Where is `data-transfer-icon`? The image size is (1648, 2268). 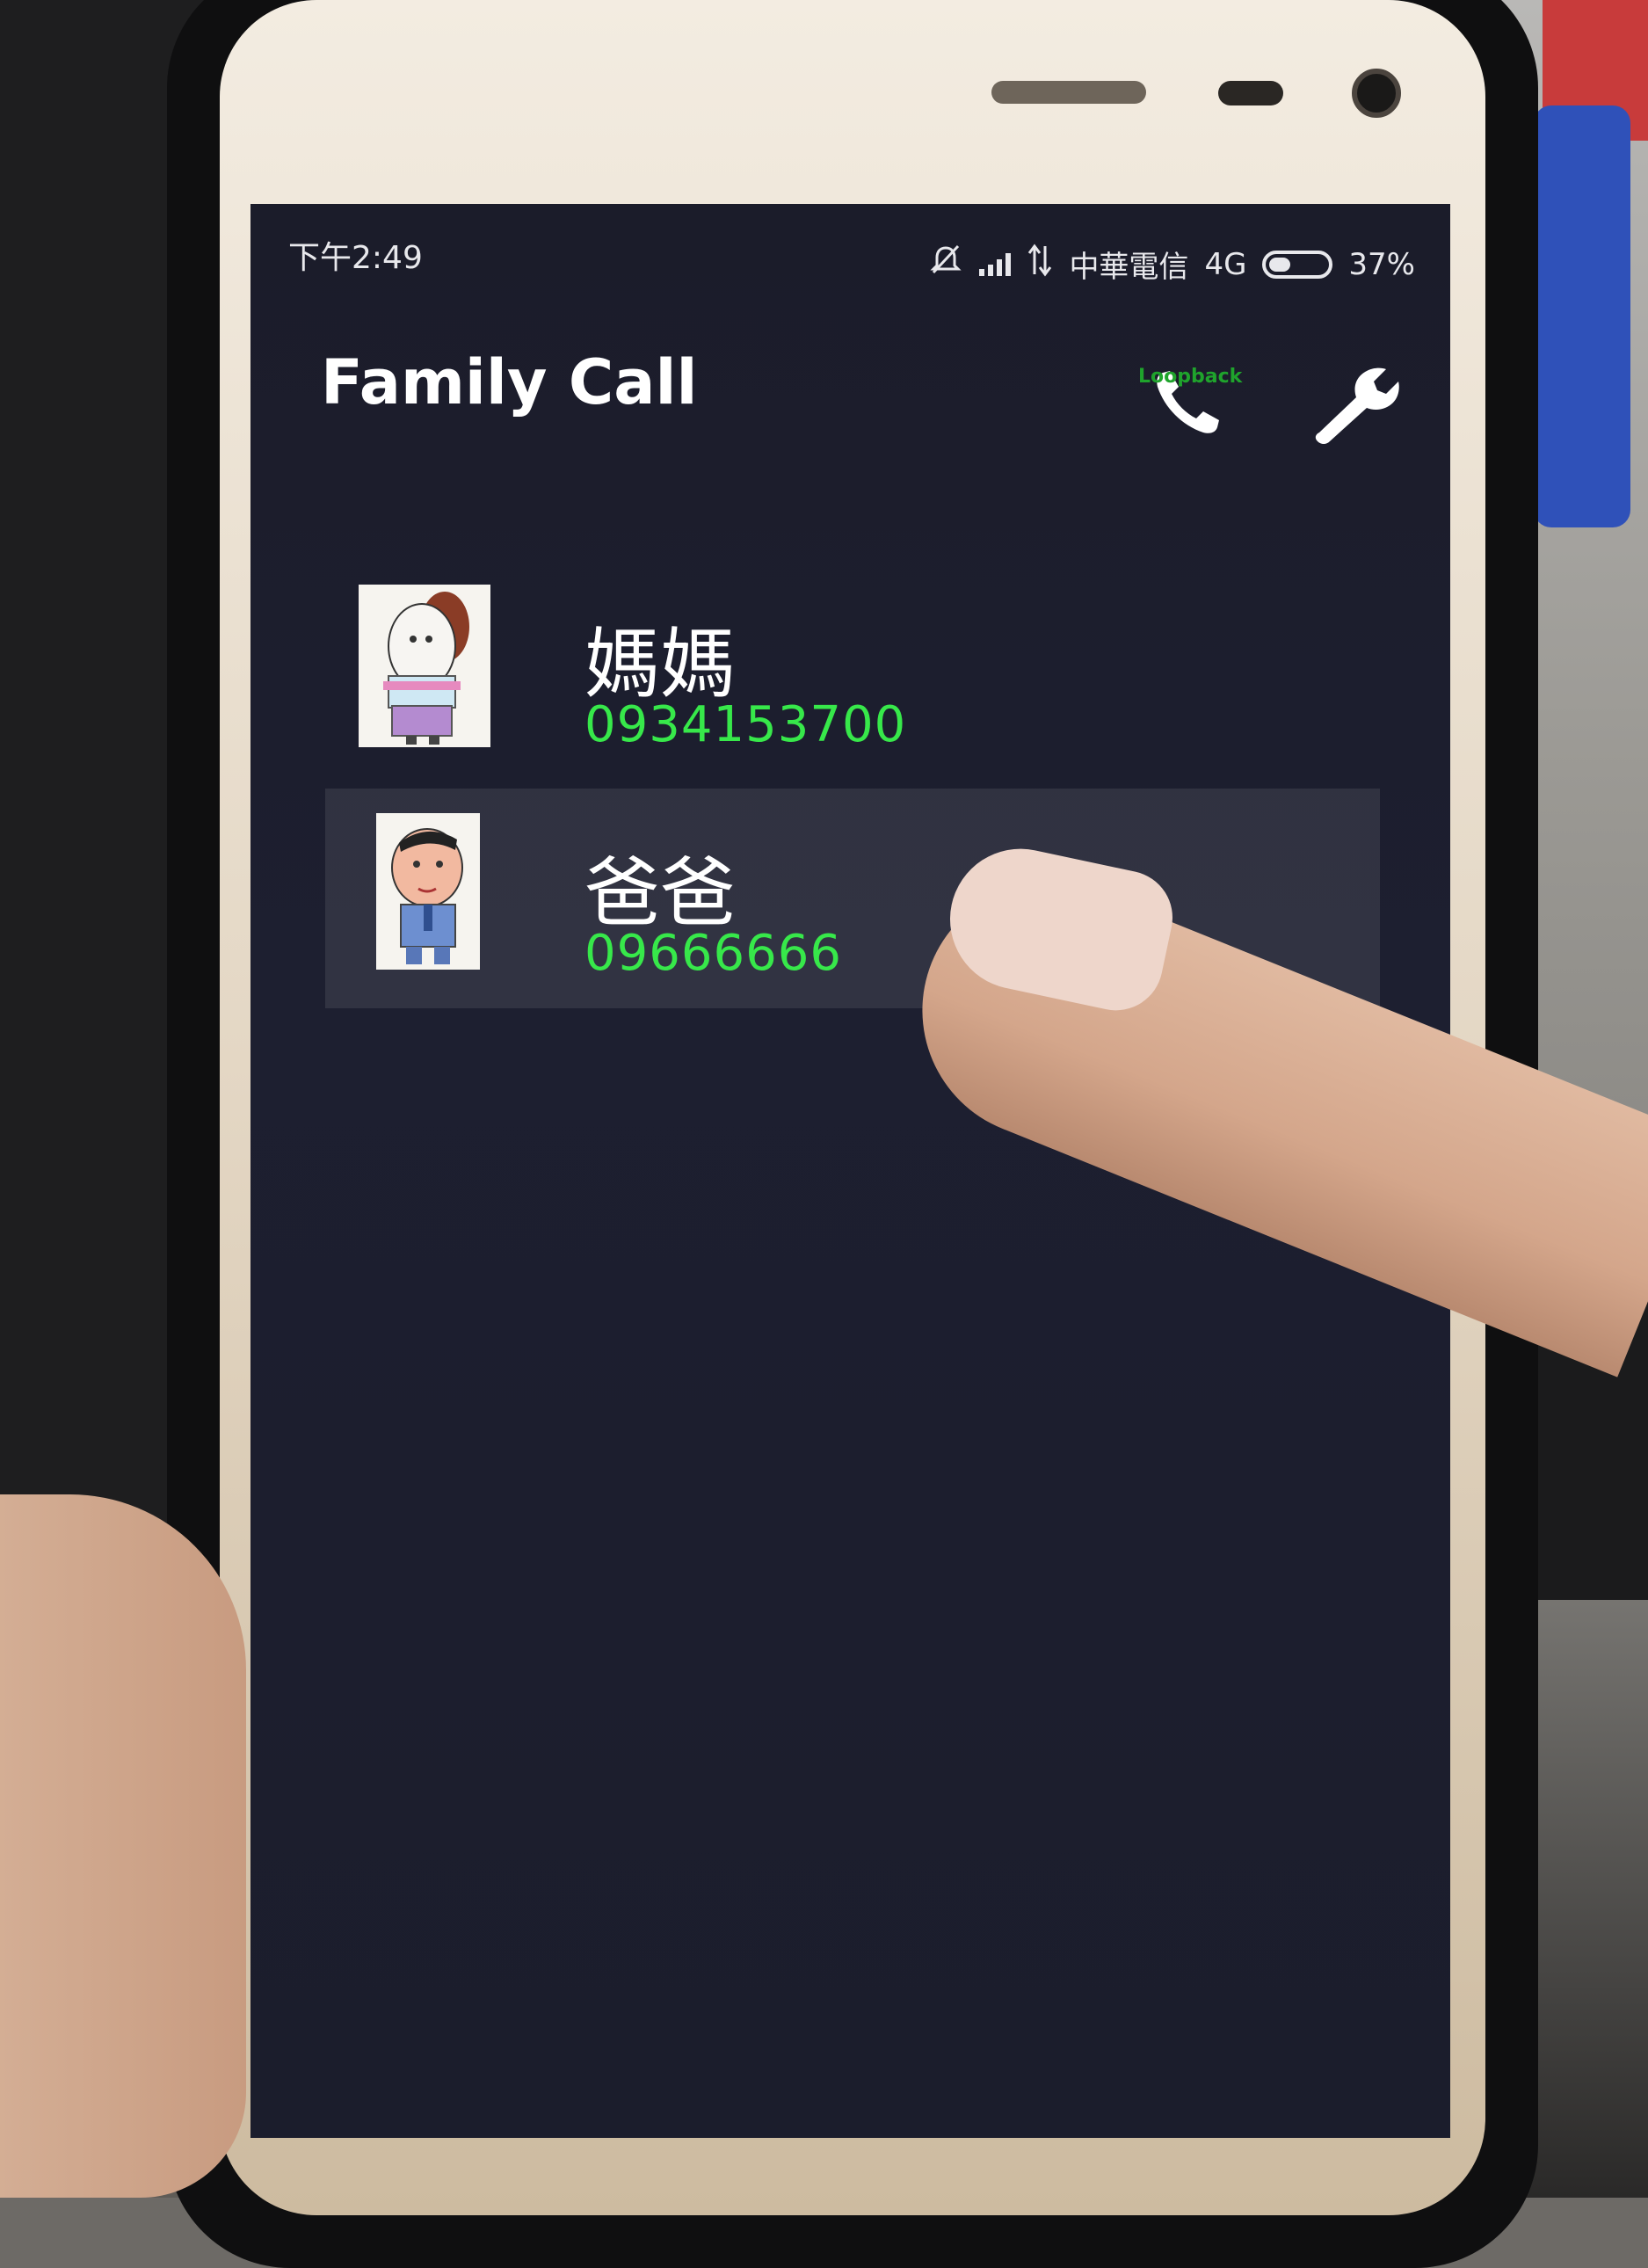 data-transfer-icon is located at coordinates (1040, 264).